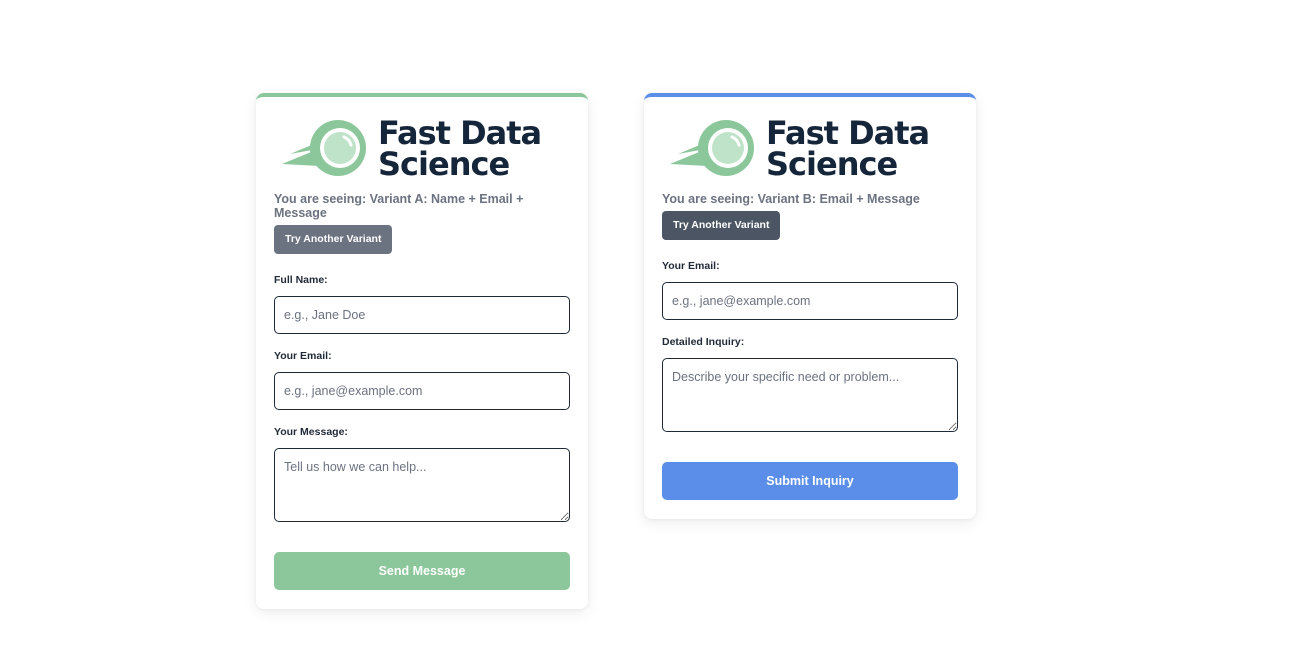  I want to click on inquiry-label: Detailed Inquiry:, so click(703, 342).